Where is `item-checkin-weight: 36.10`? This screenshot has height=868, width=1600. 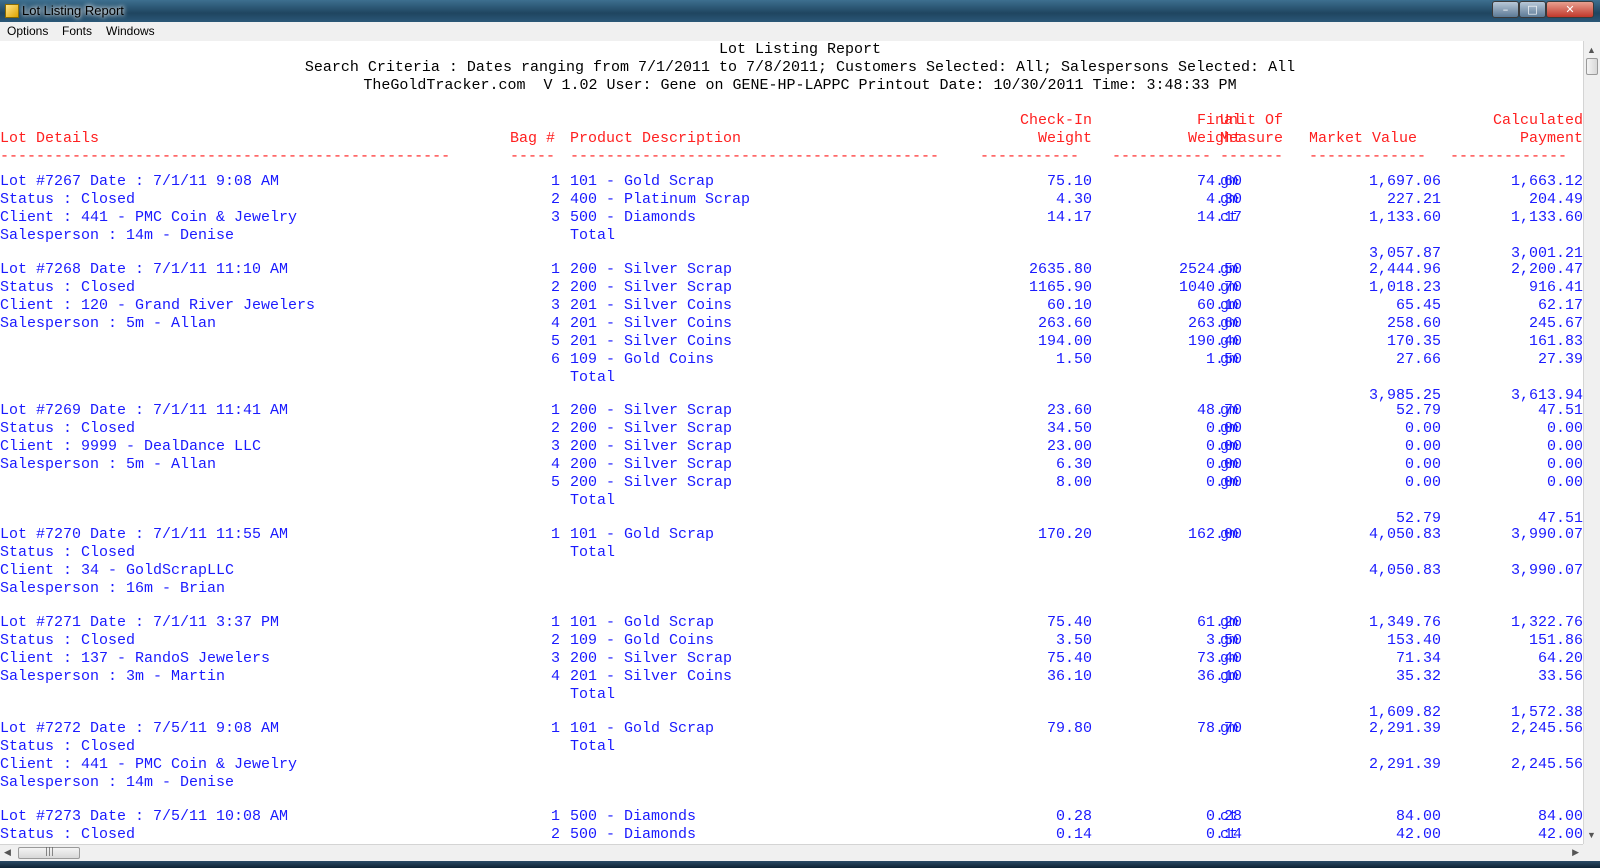 item-checkin-weight: 36.10 is located at coordinates (1069, 676).